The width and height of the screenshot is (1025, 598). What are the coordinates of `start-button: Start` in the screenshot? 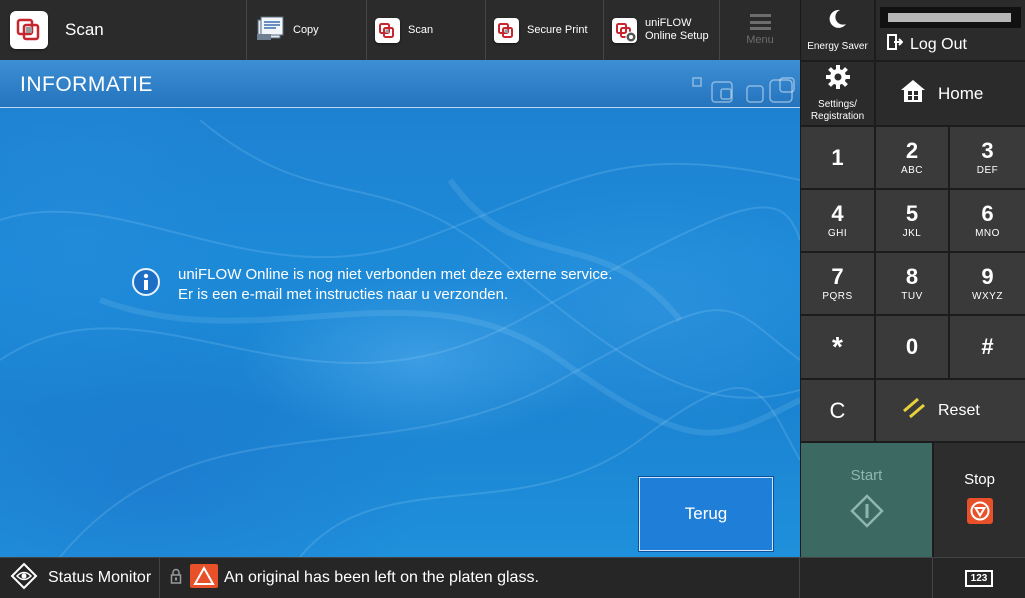 It's located at (866, 500).